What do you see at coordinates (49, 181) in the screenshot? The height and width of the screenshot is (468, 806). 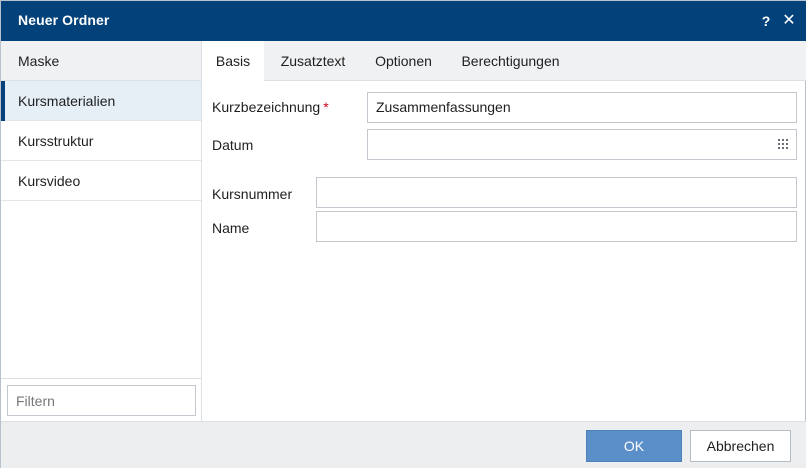 I see `sidebar-item-label: Kursvideo` at bounding box center [49, 181].